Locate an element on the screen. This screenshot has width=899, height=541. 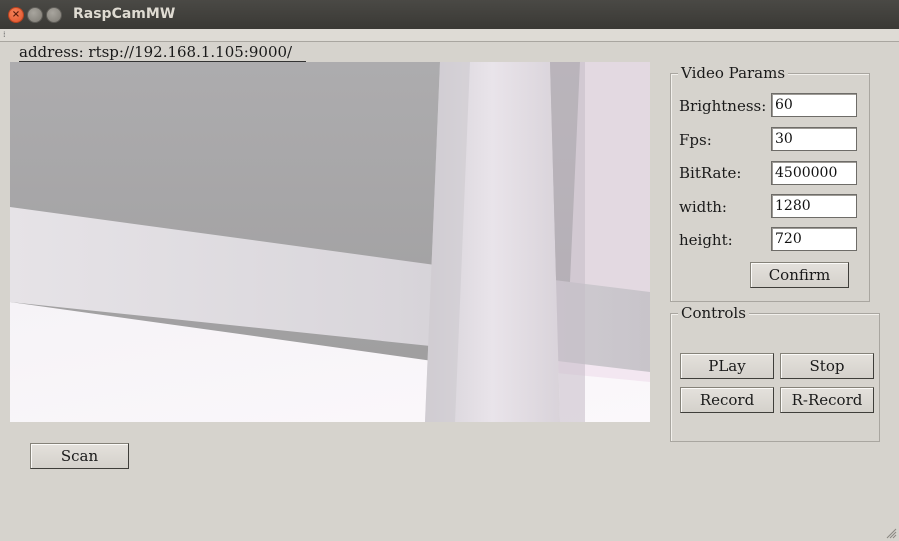
video-params-title: Video Params is located at coordinates (733, 73).